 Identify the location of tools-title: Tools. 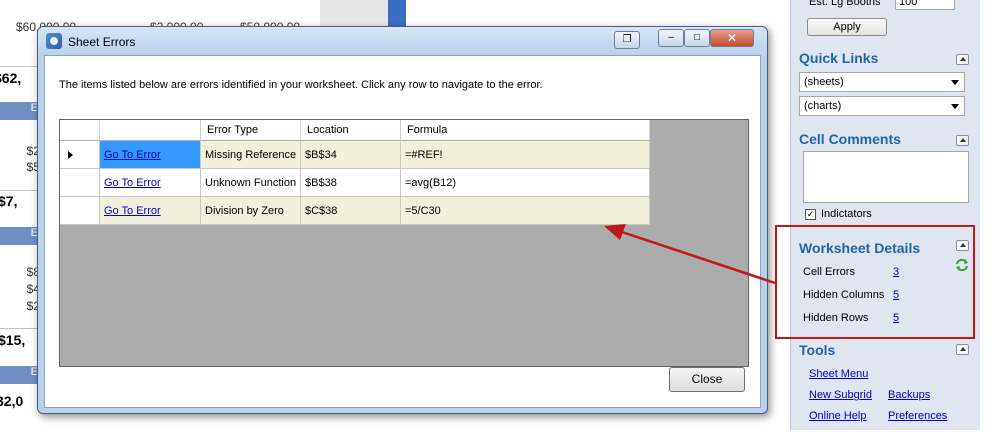
(817, 350).